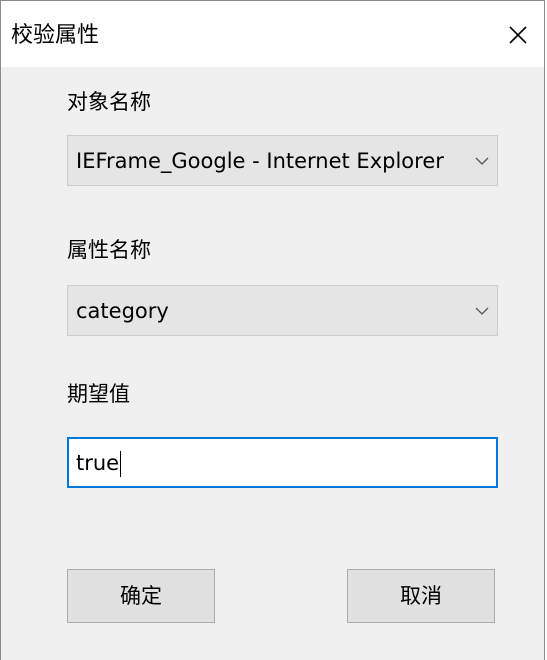 The image size is (547, 660). Describe the element at coordinates (109, 250) in the screenshot. I see `property-name-label: 属性名称` at that location.